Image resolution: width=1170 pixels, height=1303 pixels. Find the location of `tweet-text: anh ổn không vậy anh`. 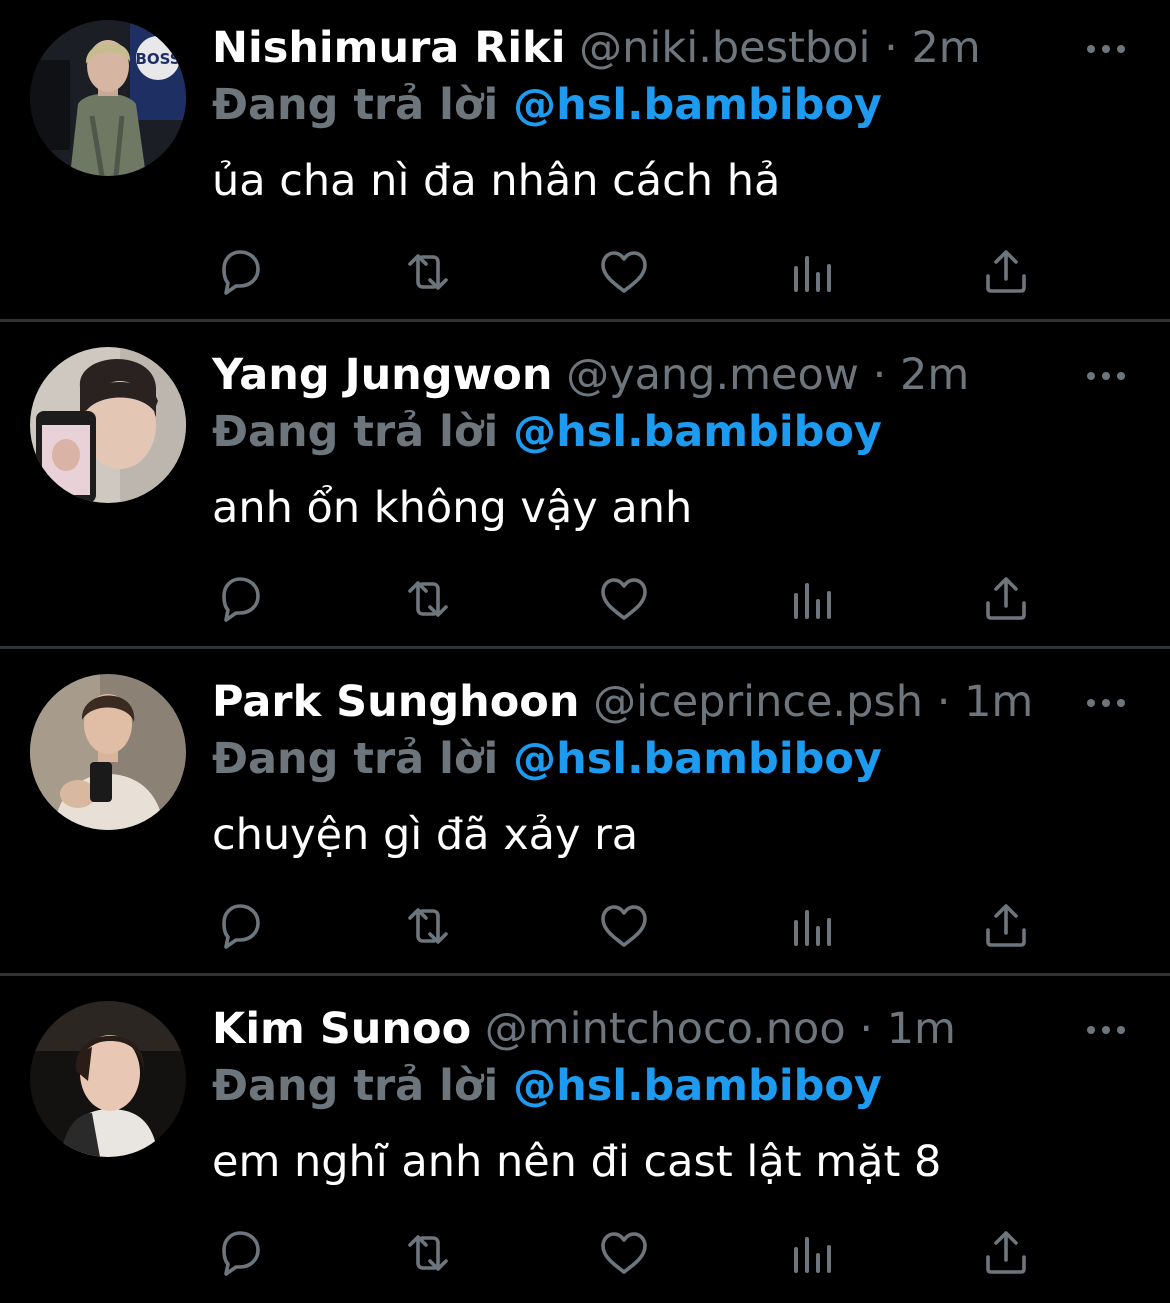

tweet-text: anh ổn không vậy anh is located at coordinates (452, 508).